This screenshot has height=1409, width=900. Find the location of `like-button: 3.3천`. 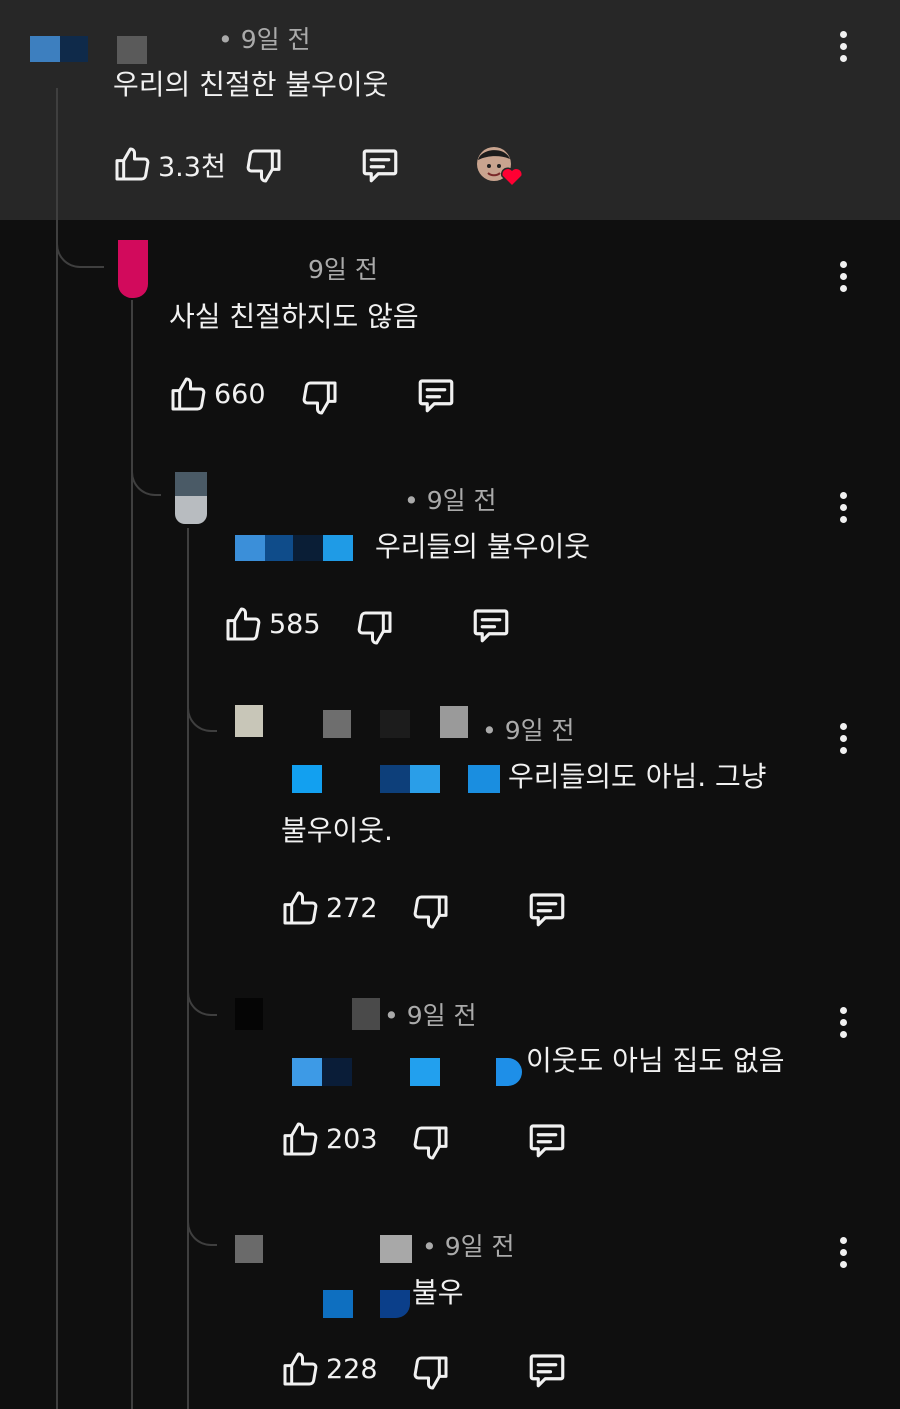

like-button: 3.3천 is located at coordinates (169, 164).